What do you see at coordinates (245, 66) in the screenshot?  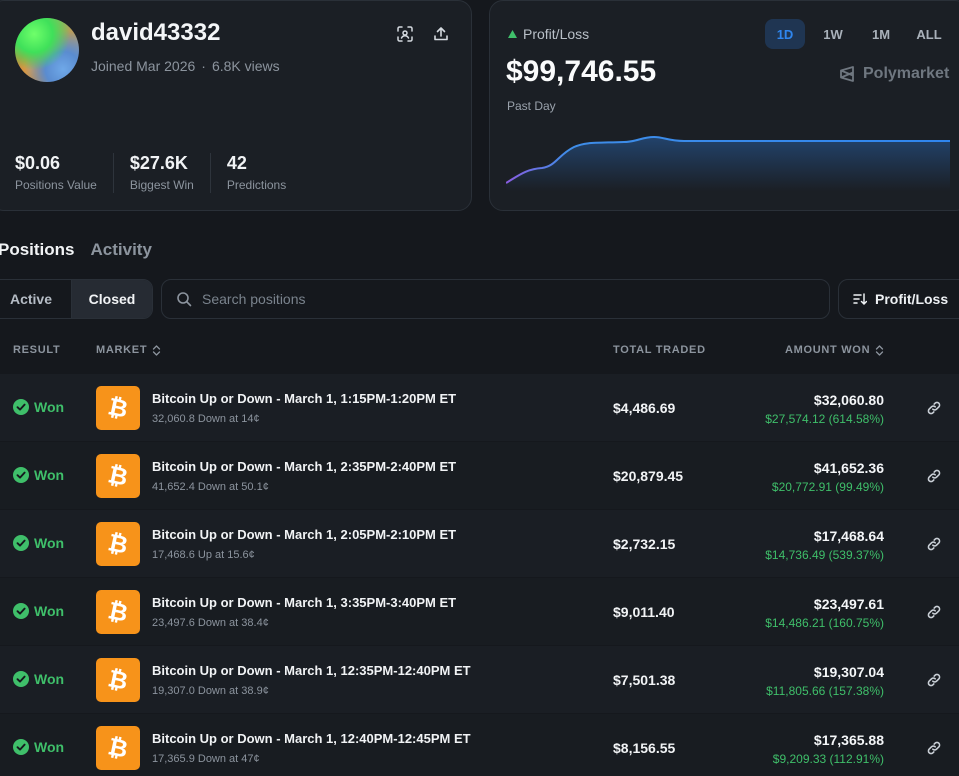 I see `view-count: 6.8K views` at bounding box center [245, 66].